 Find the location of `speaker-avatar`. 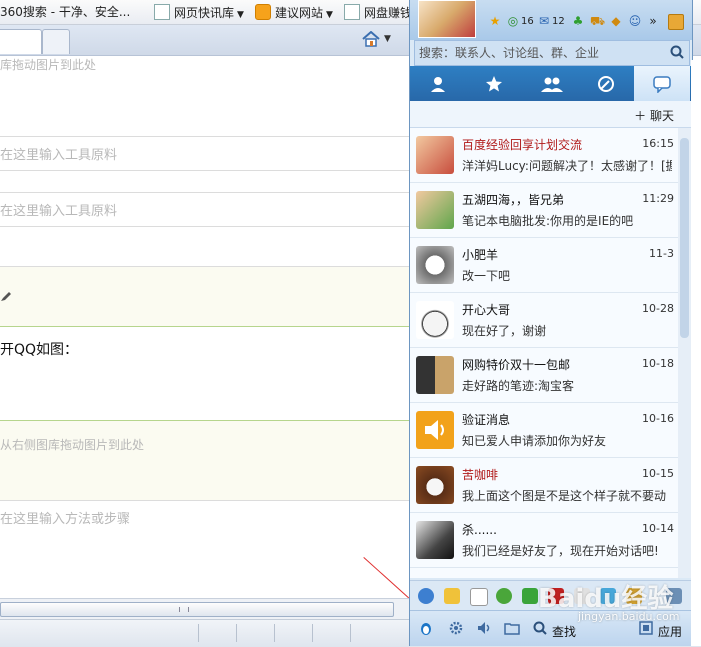

speaker-avatar is located at coordinates (435, 430).